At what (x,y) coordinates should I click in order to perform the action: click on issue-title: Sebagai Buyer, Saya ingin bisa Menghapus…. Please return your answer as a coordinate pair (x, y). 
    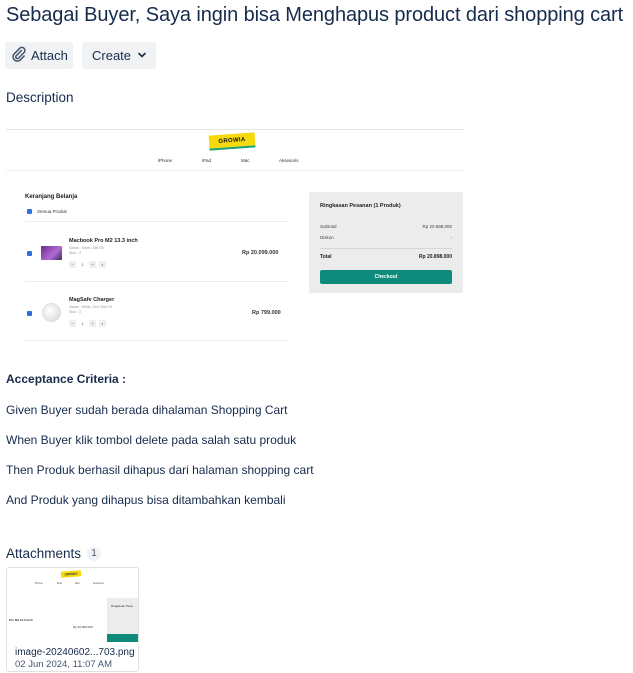
    Looking at the image, I should click on (314, 15).